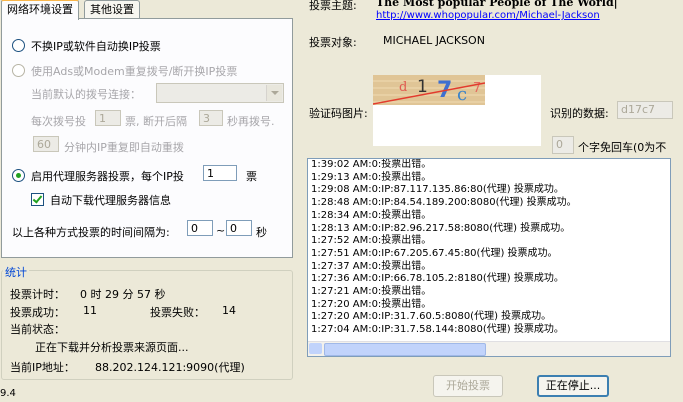  I want to click on label-proxy-unit: 票, so click(251, 176).